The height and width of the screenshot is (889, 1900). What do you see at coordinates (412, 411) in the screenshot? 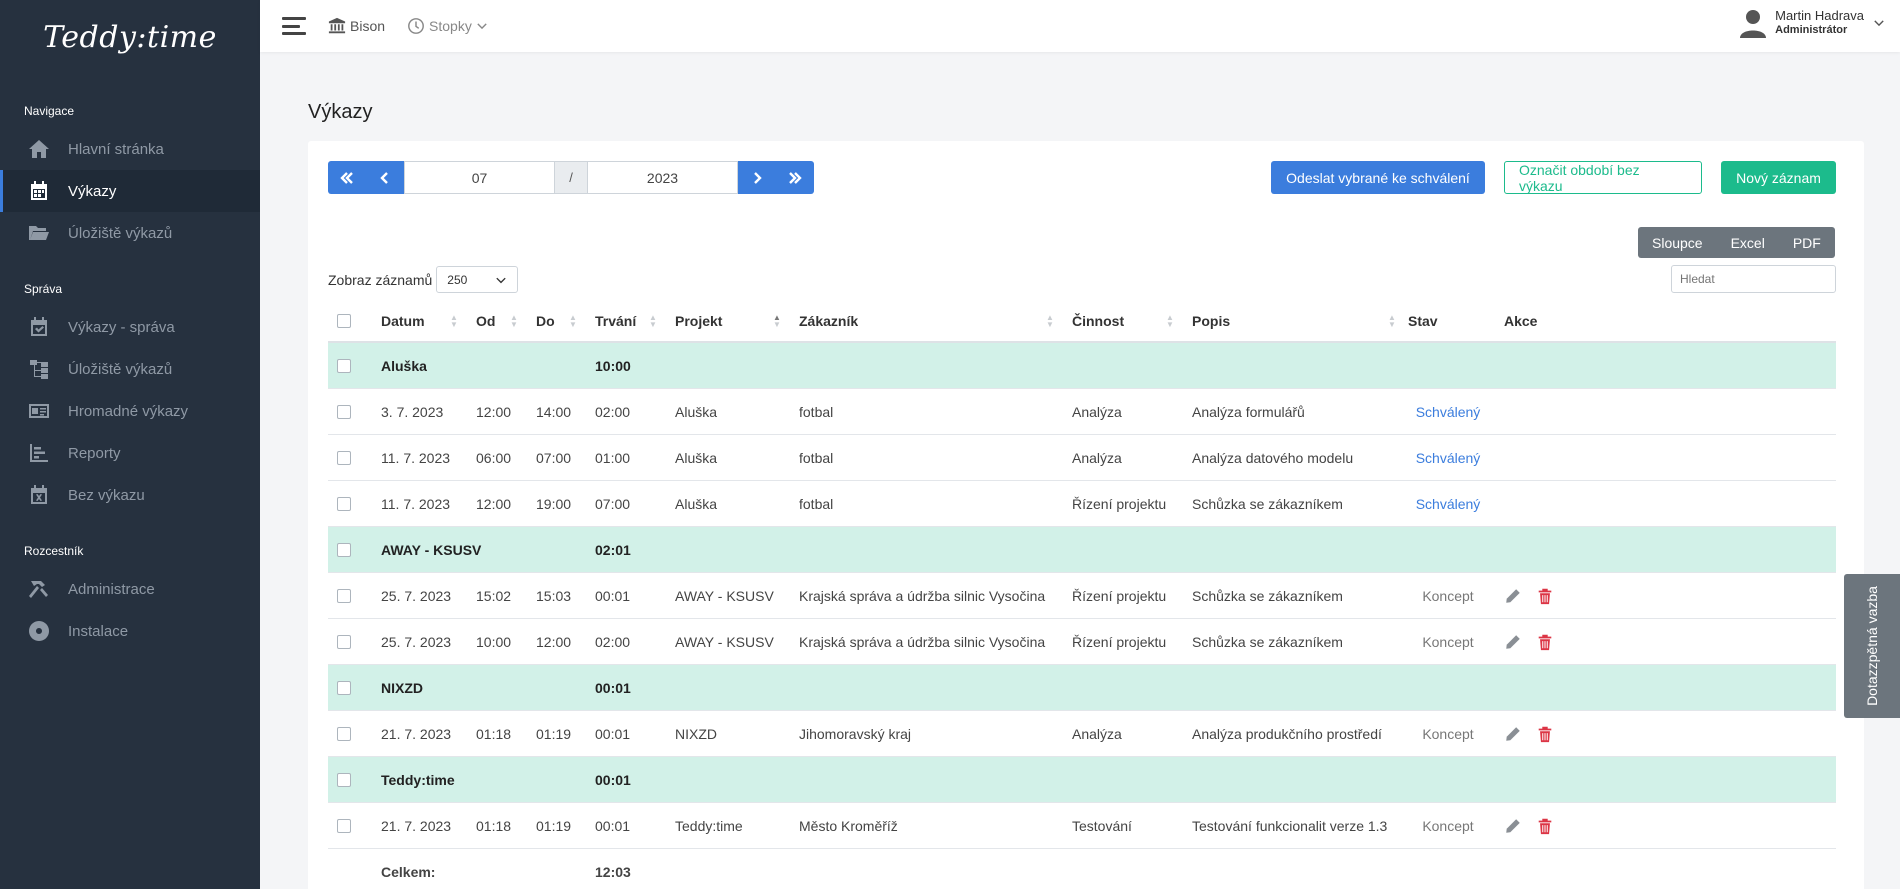
I see `date-cell: 3. 7. 2023` at bounding box center [412, 411].